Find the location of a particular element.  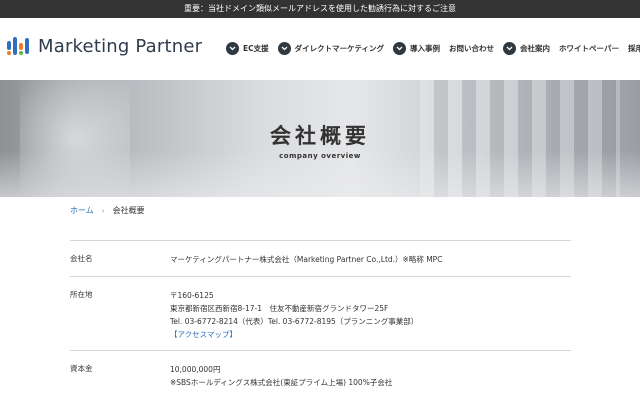

nav-item-label: ダイレクトマーケティング is located at coordinates (339, 48).